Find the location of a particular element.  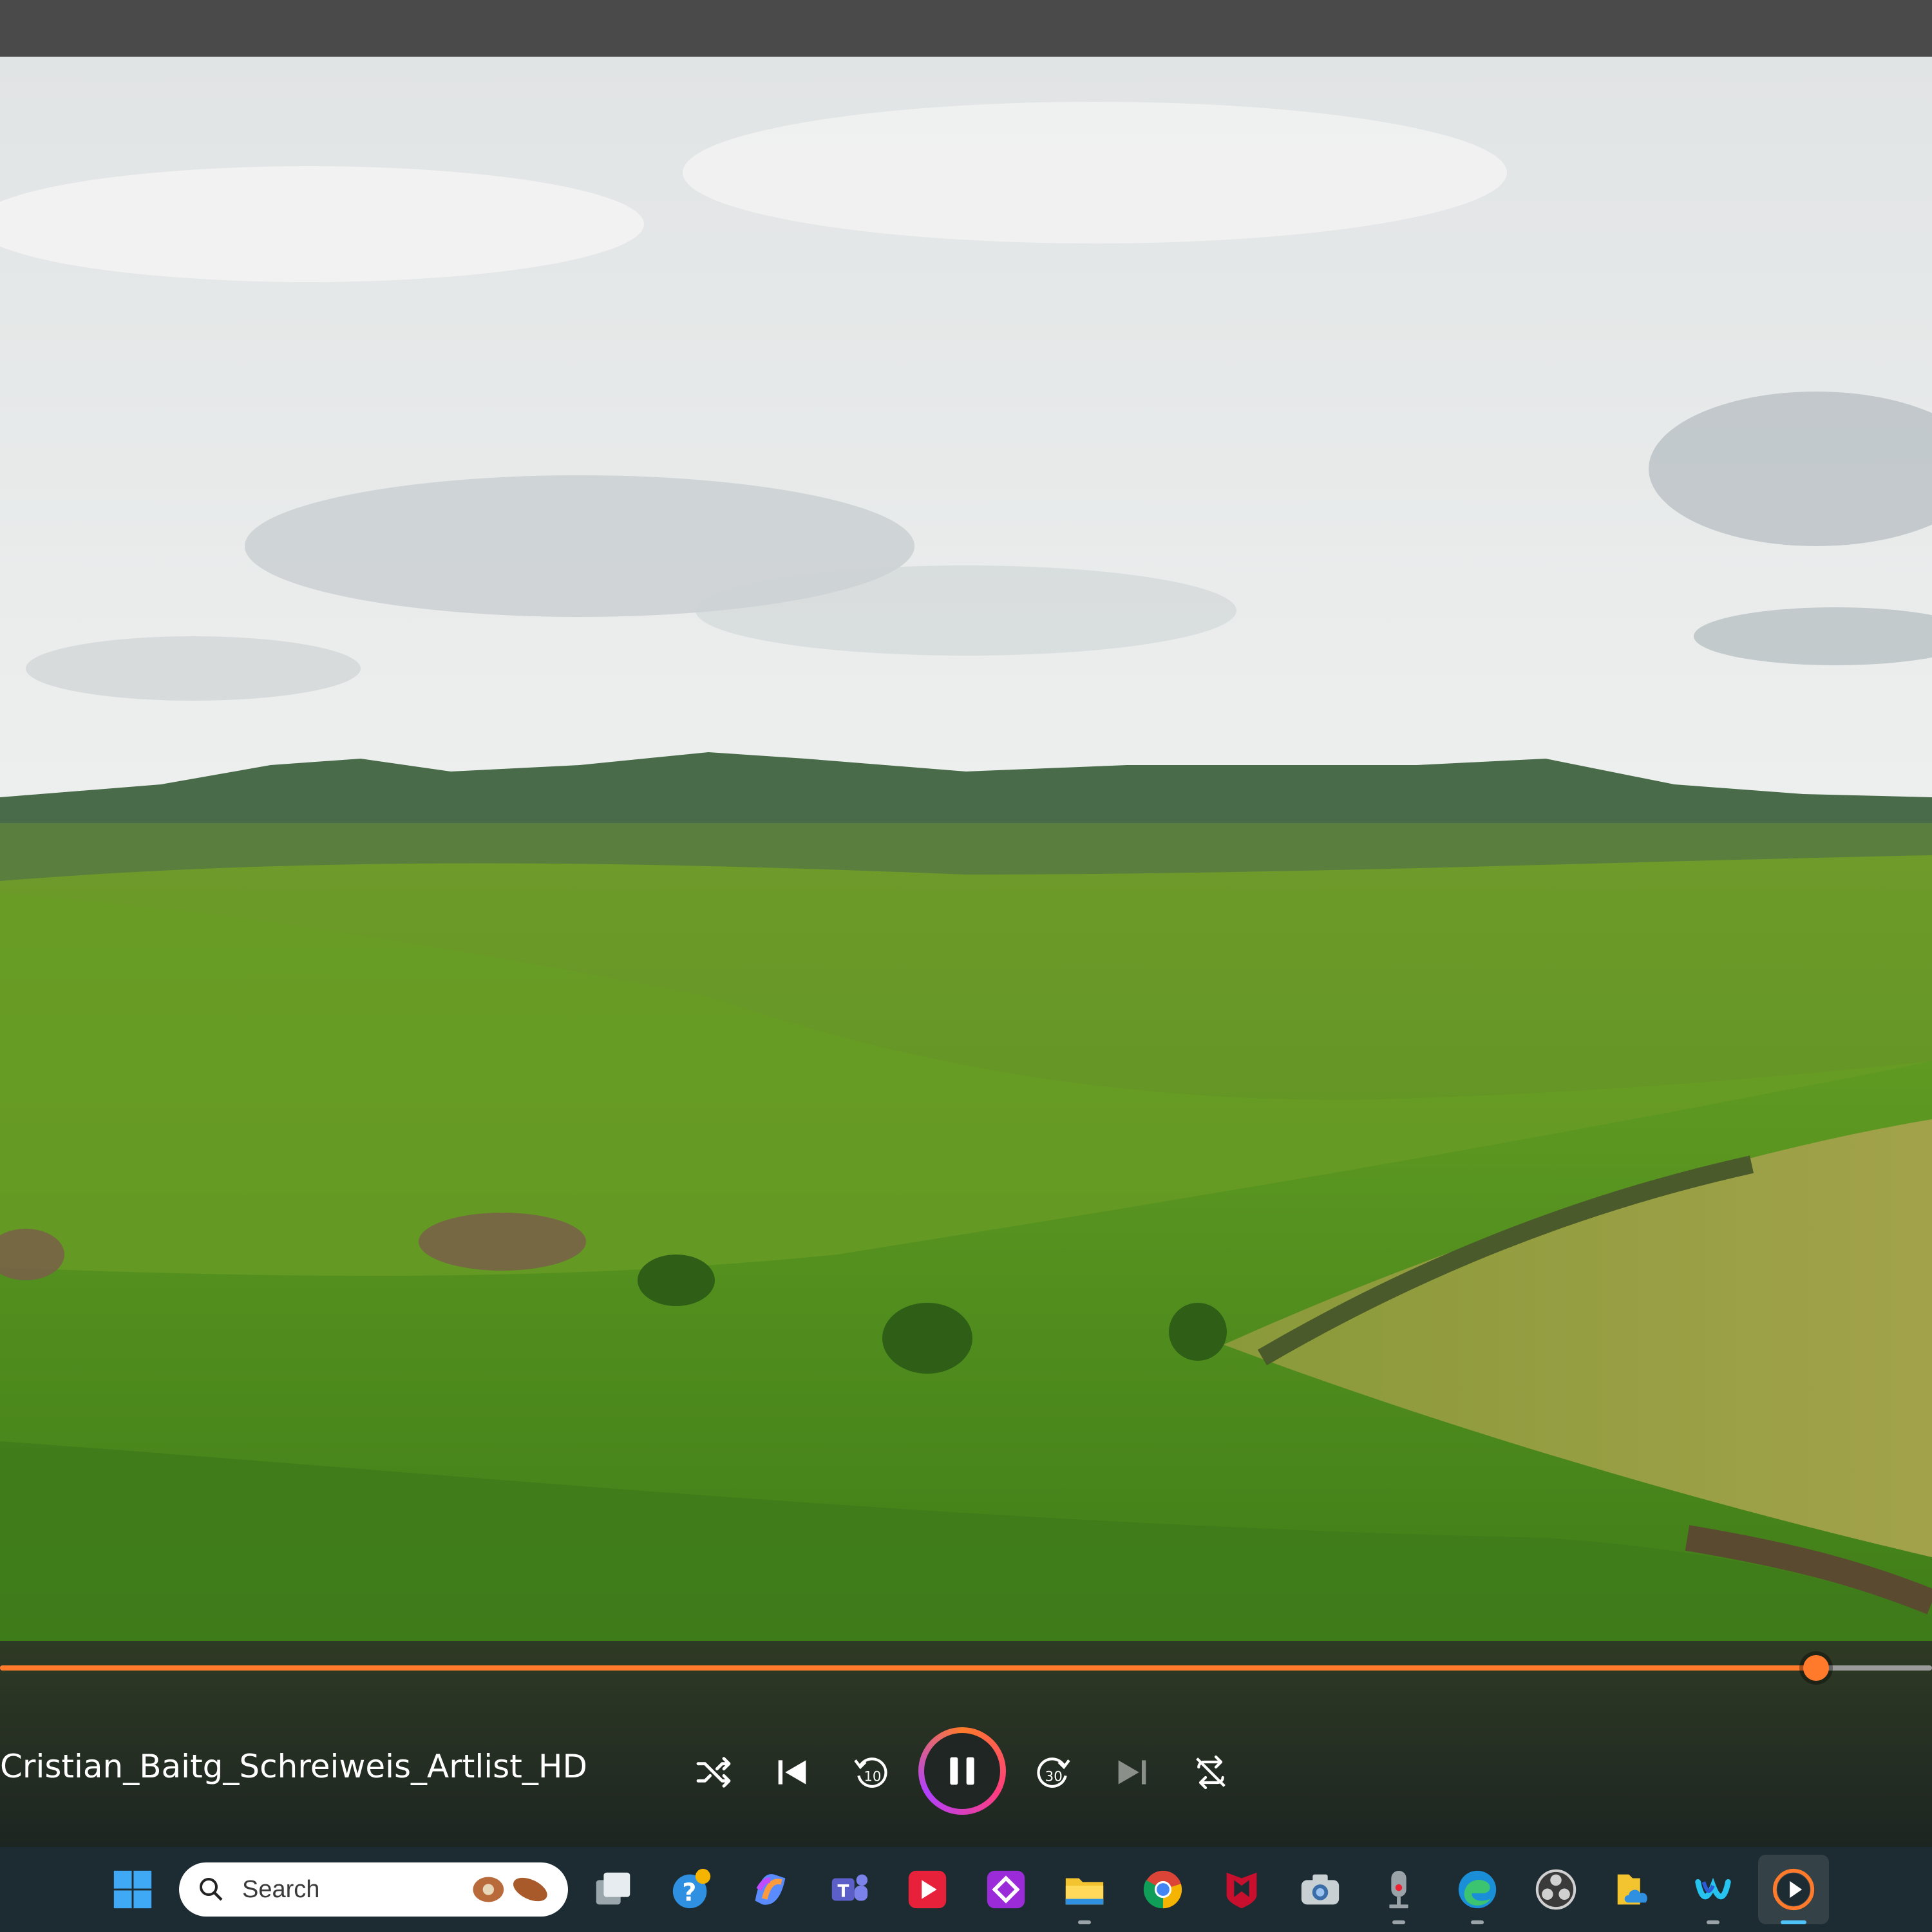

media-player-button is located at coordinates (1793, 1890).